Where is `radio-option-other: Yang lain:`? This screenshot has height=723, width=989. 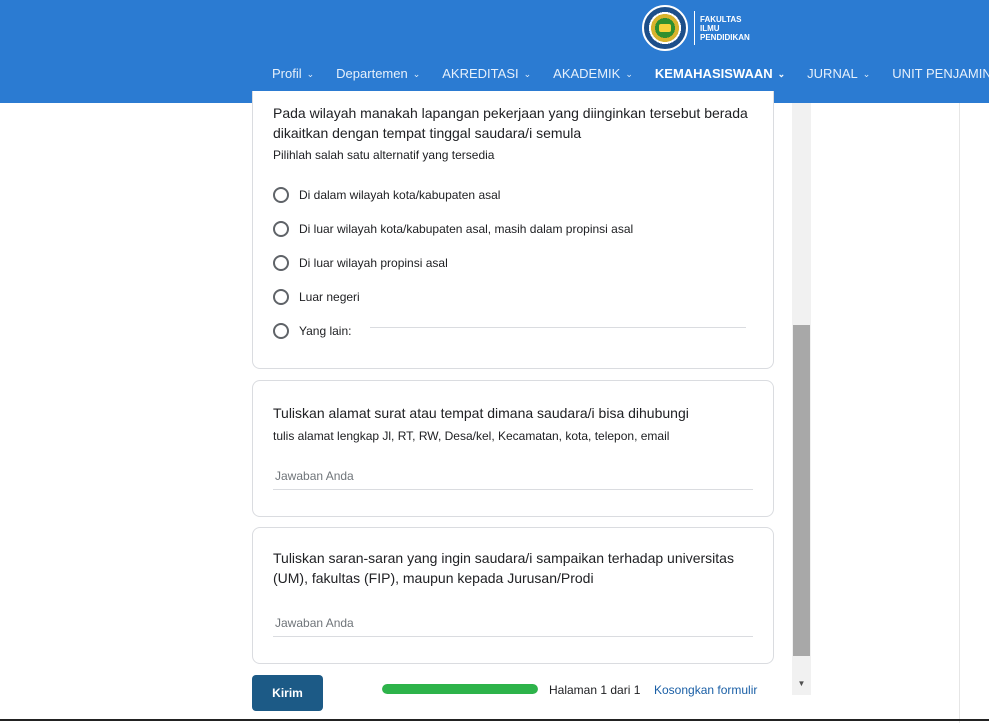
radio-option-other: Yang lain: is located at coordinates (312, 331).